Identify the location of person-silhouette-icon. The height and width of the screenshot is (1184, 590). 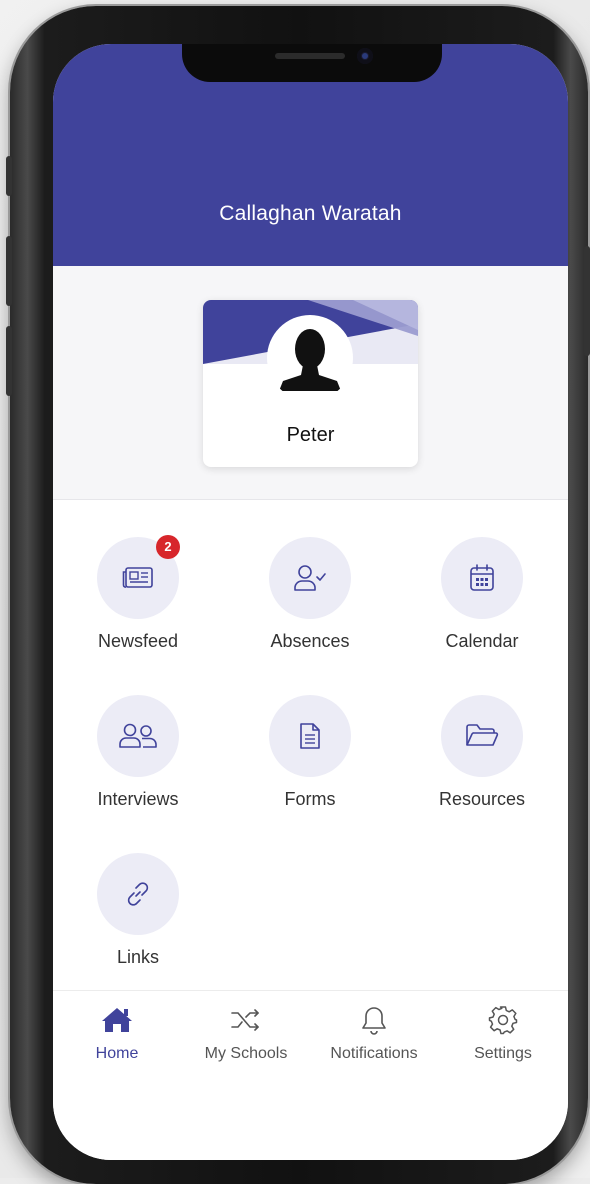
(310, 360).